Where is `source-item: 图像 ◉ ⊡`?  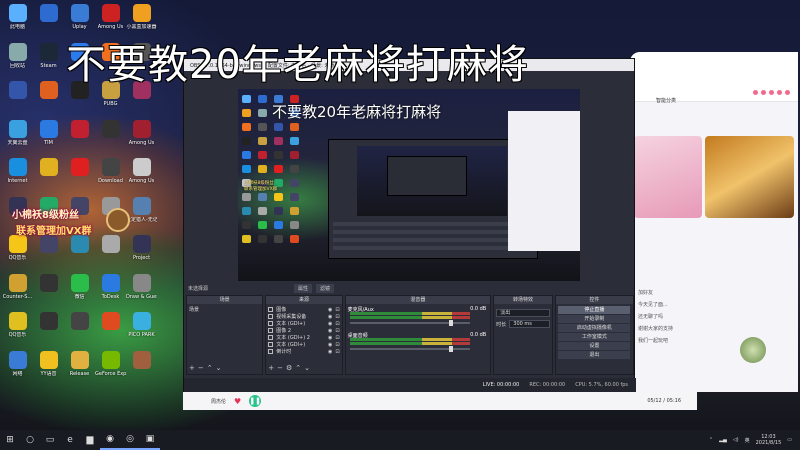
source-item: 图像 ◉ ⊡ is located at coordinates (304, 309).